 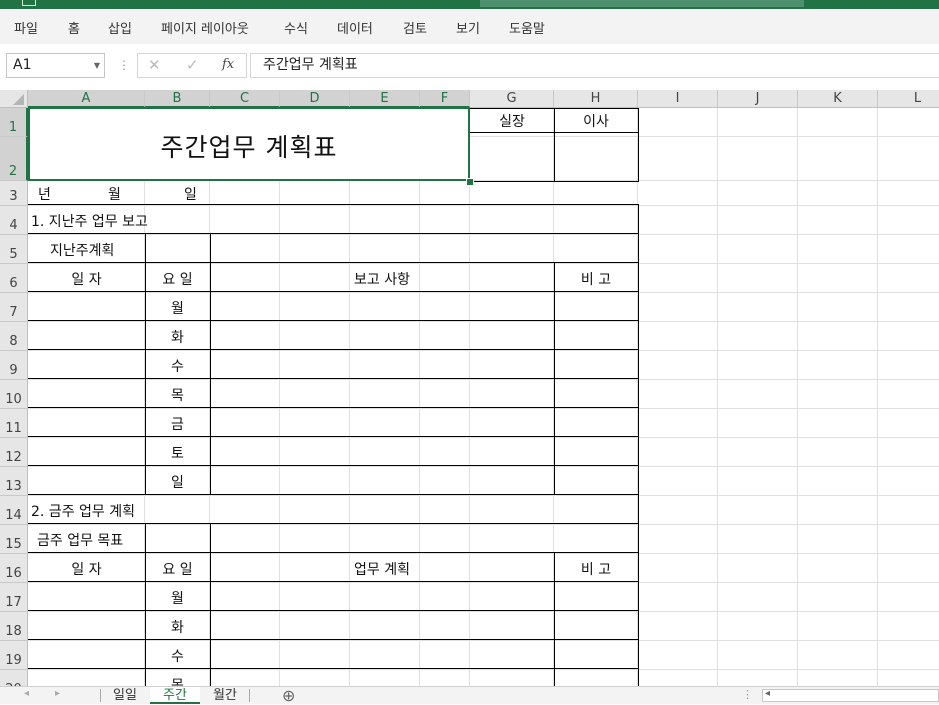 What do you see at coordinates (13, 544) in the screenshot?
I see `row-number: 15` at bounding box center [13, 544].